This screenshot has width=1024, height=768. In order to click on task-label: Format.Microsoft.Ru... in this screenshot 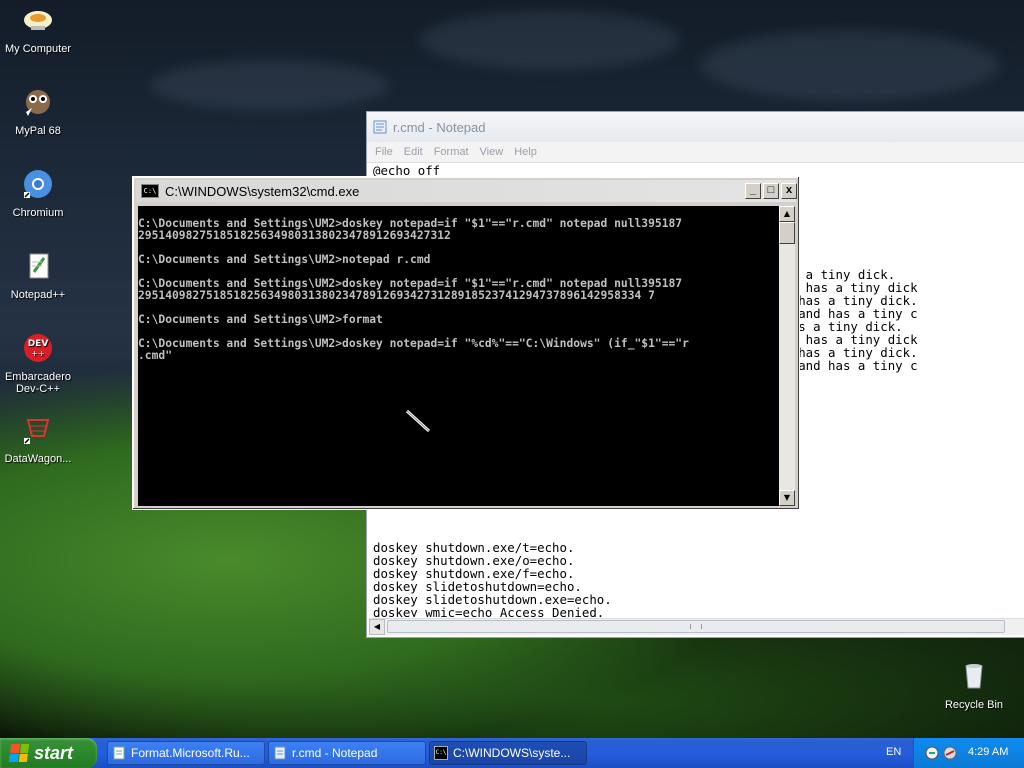, I will do `click(190, 753)`.